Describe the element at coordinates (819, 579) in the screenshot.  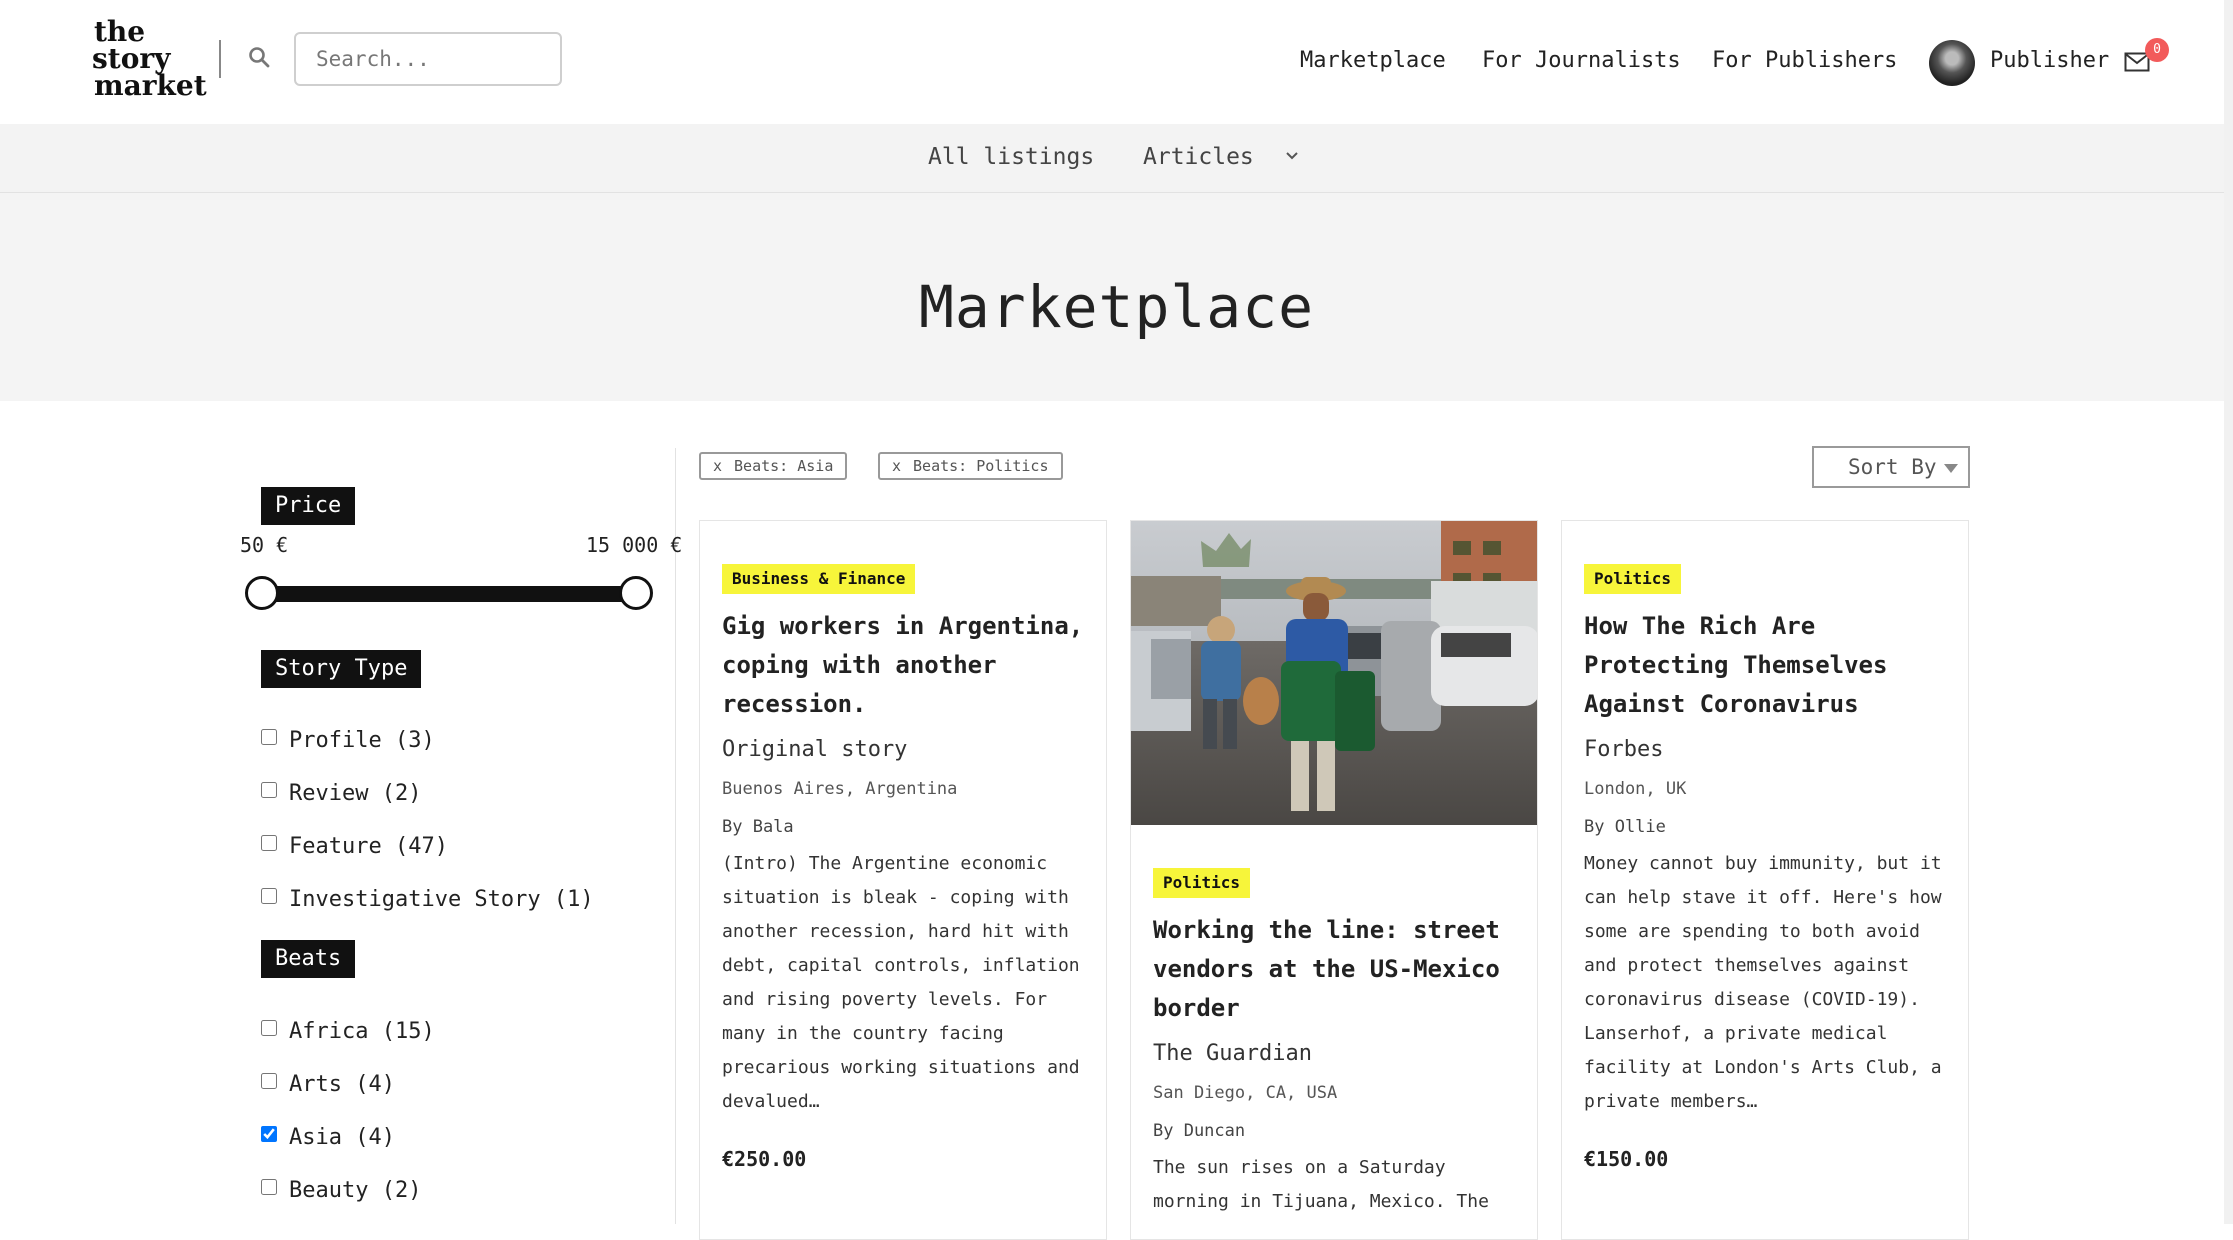
I see `category-badge: Business & Finance` at that location.